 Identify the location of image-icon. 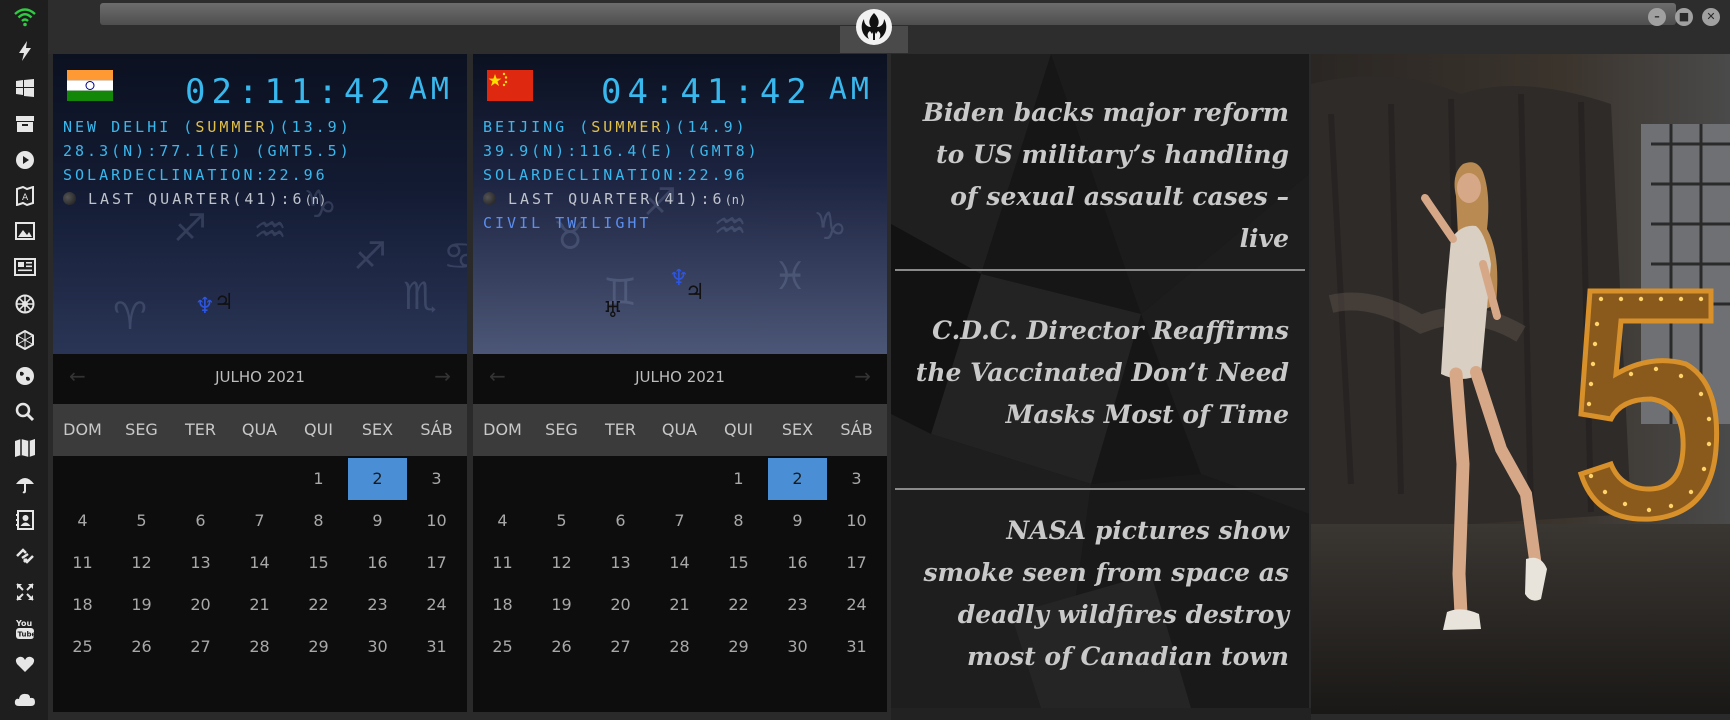
(25, 234).